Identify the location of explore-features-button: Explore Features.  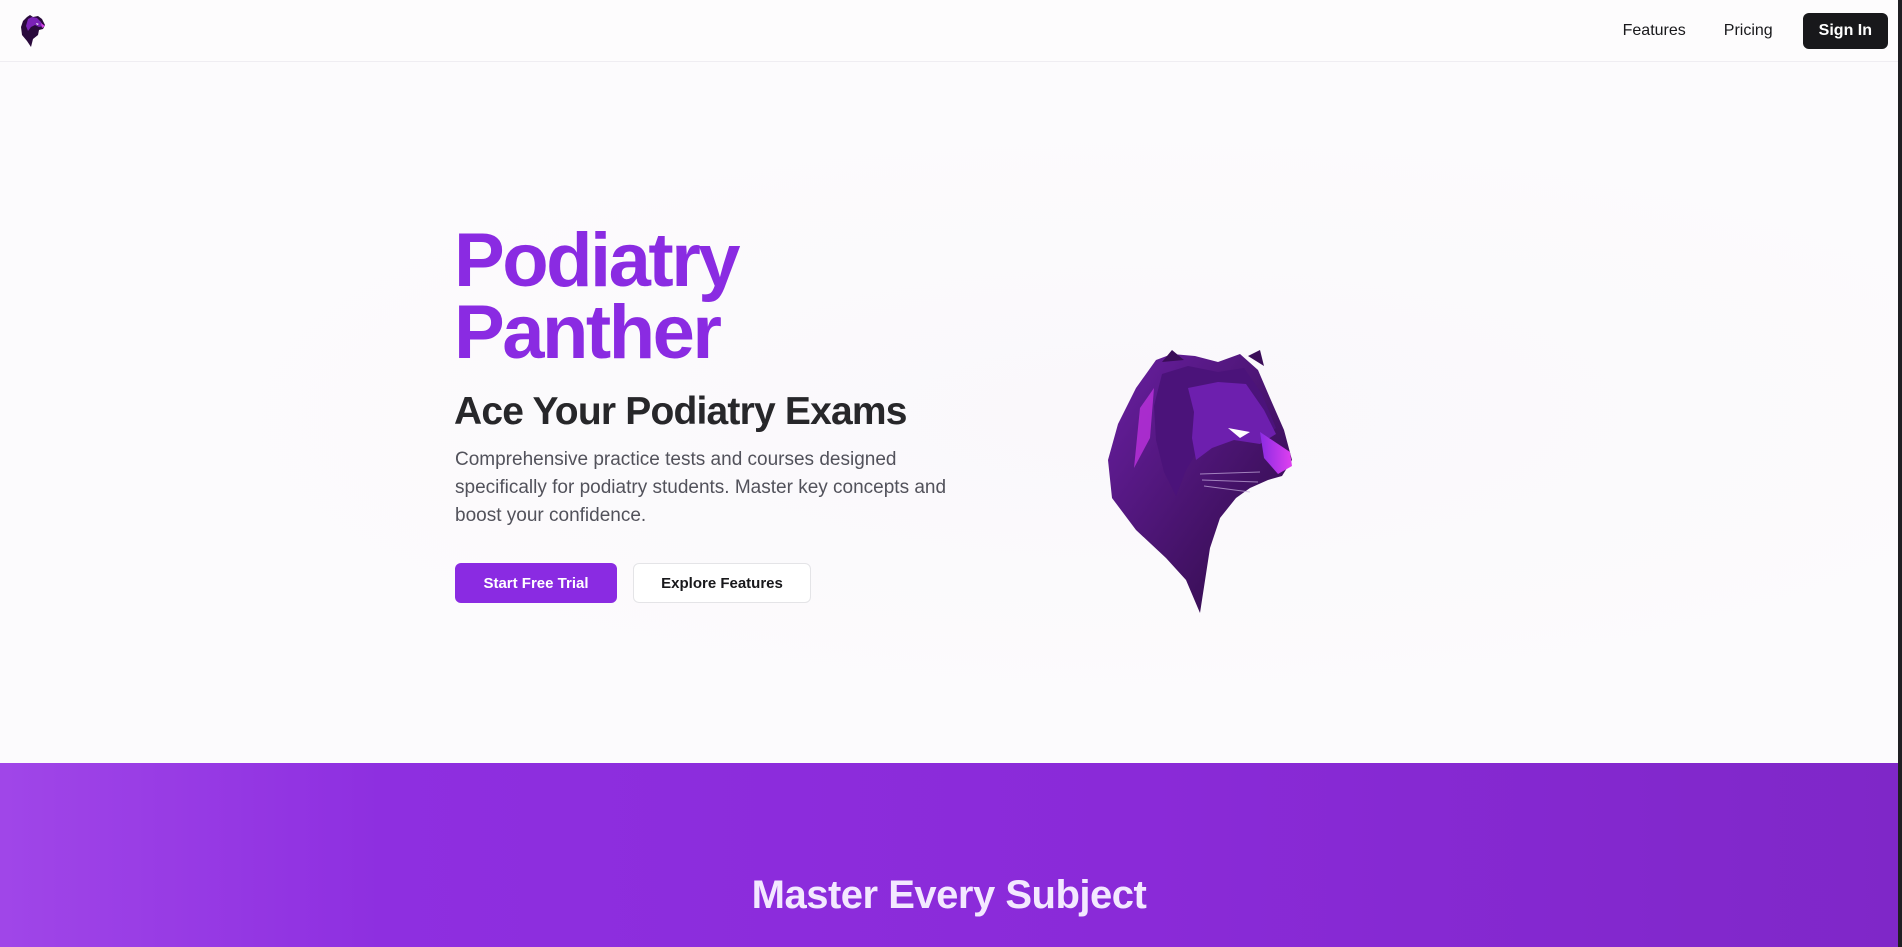
(722, 583).